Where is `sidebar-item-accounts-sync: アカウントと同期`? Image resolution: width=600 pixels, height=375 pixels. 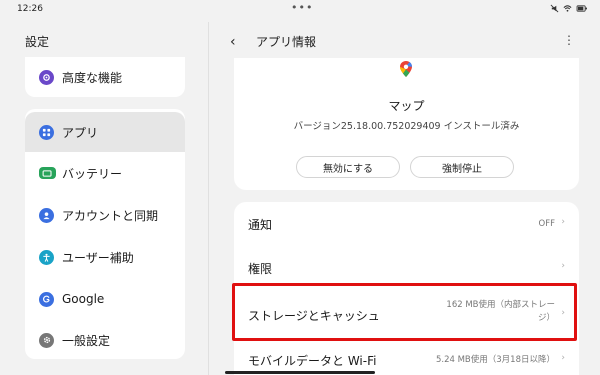
sidebar-item-accounts-sync: アカウントと同期 is located at coordinates (105, 215).